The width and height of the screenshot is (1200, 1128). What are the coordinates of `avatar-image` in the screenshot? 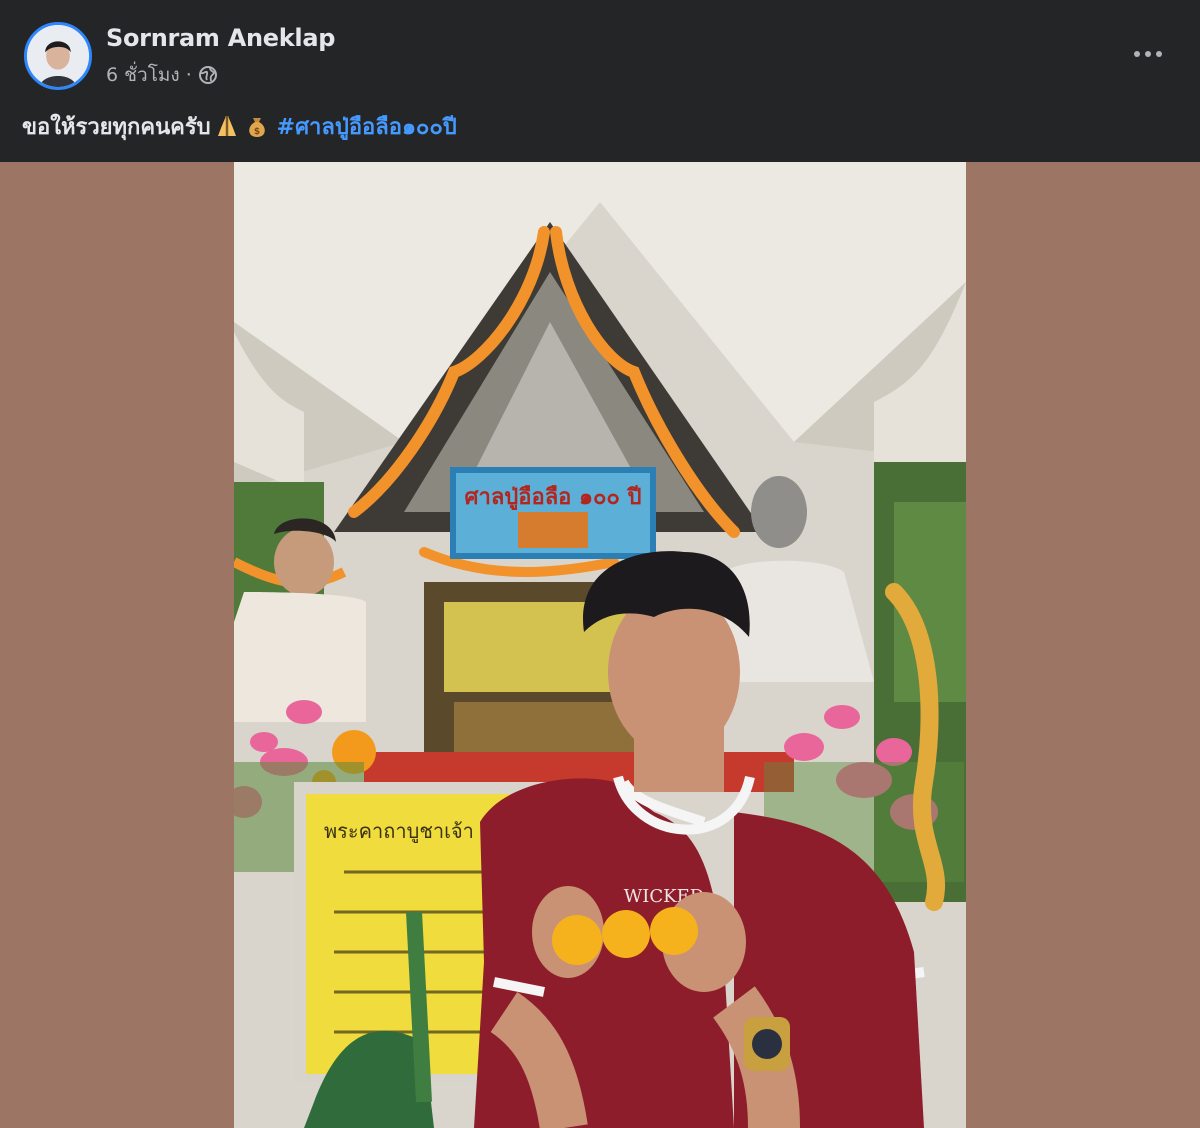 It's located at (58, 56).